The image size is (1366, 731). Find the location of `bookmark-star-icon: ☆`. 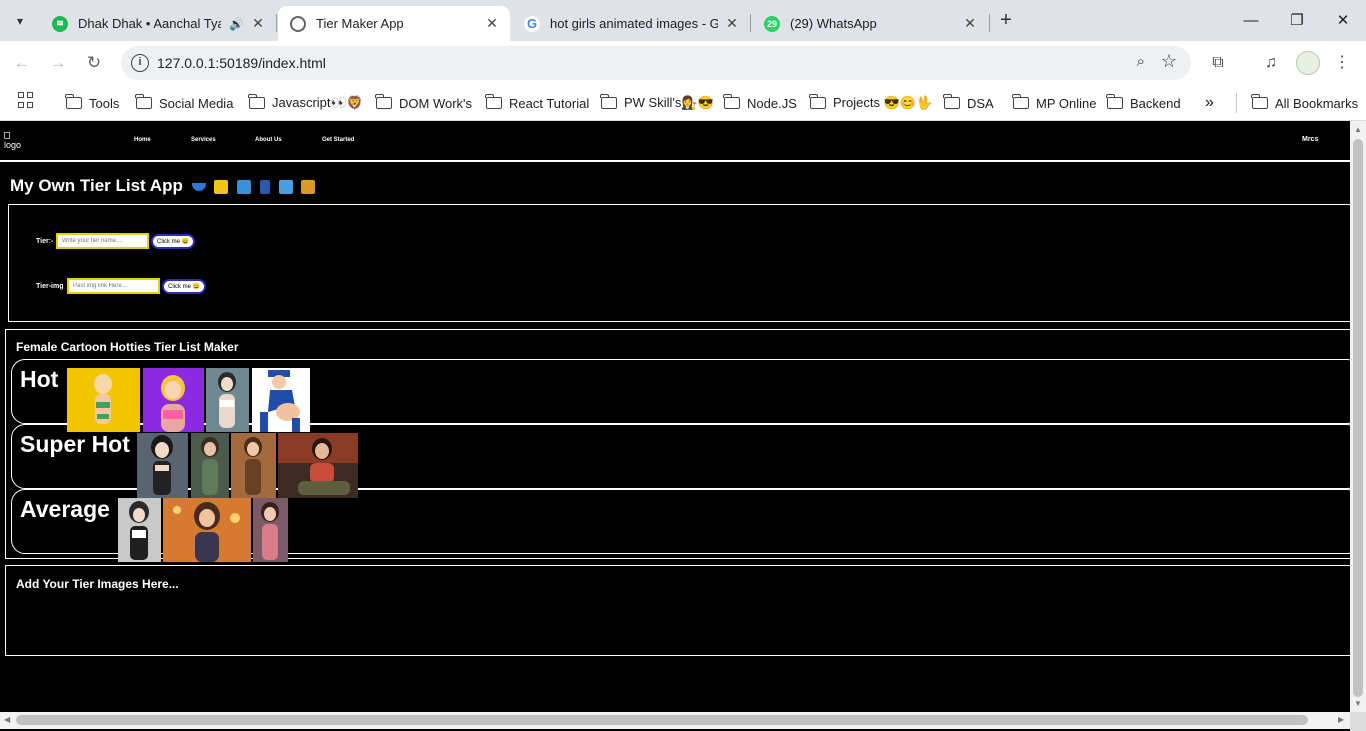

bookmark-star-icon: ☆ is located at coordinates (1169, 61).